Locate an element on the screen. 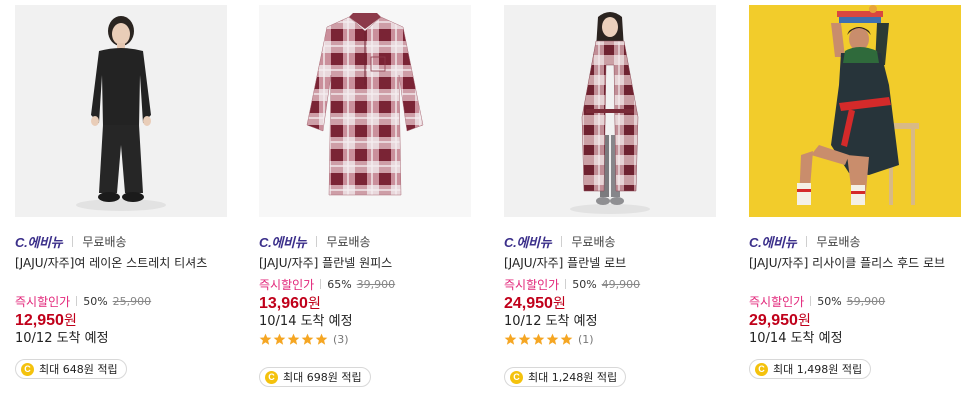 This screenshot has width=973, height=413. reward-points-text: 최대 648원 적립 is located at coordinates (78, 369).